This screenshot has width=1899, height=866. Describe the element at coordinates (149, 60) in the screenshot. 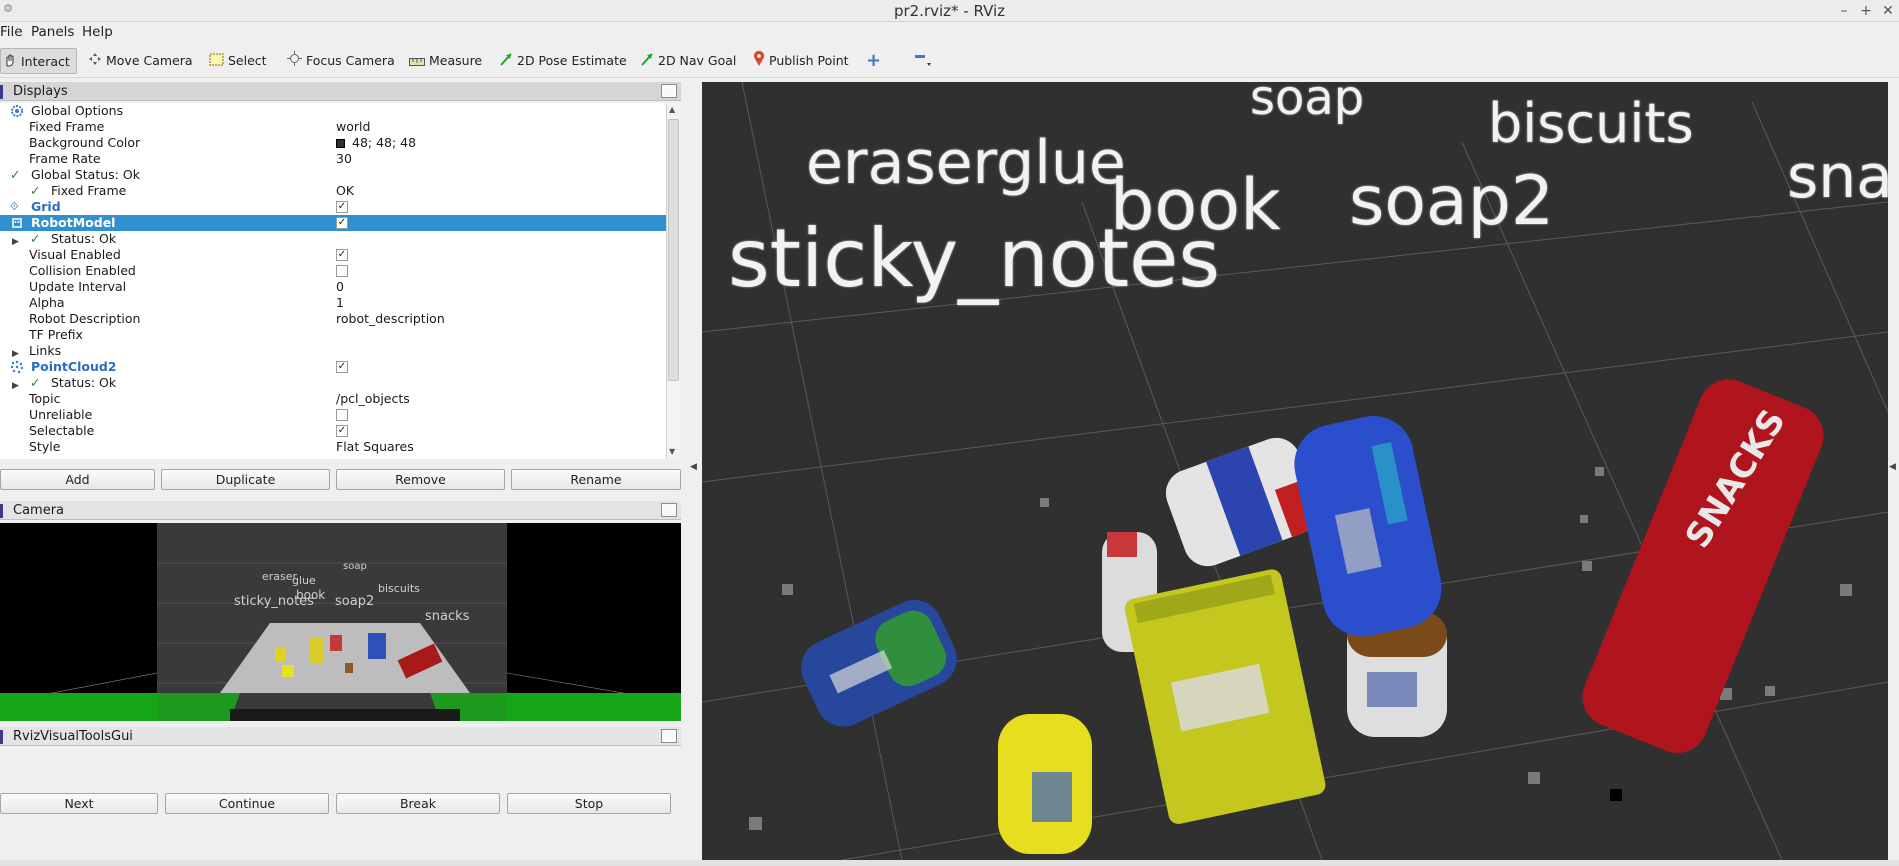

I see `move-camera-label: Move Camera` at that location.